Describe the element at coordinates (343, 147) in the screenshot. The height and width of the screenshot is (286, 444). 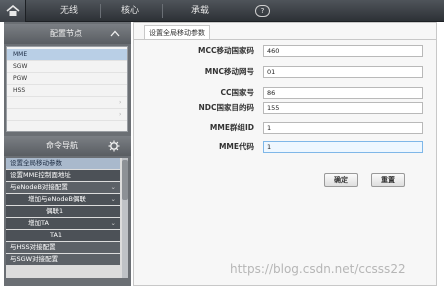
I see `mme-code-field` at that location.